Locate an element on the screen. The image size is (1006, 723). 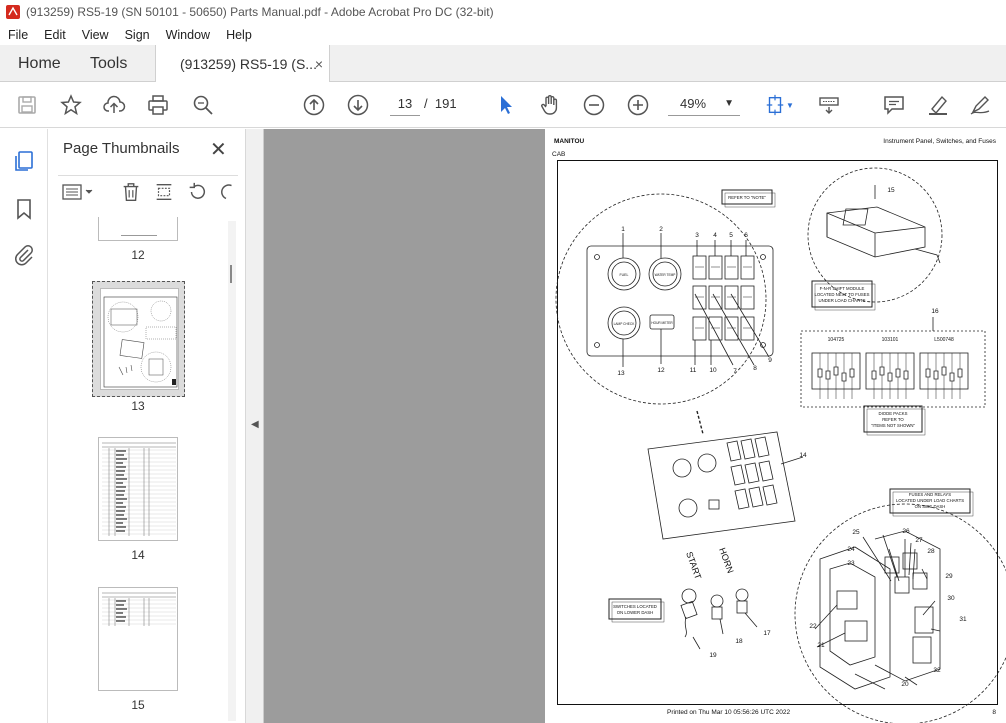
keyboard-scroll-icon is located at coordinates (829, 105).